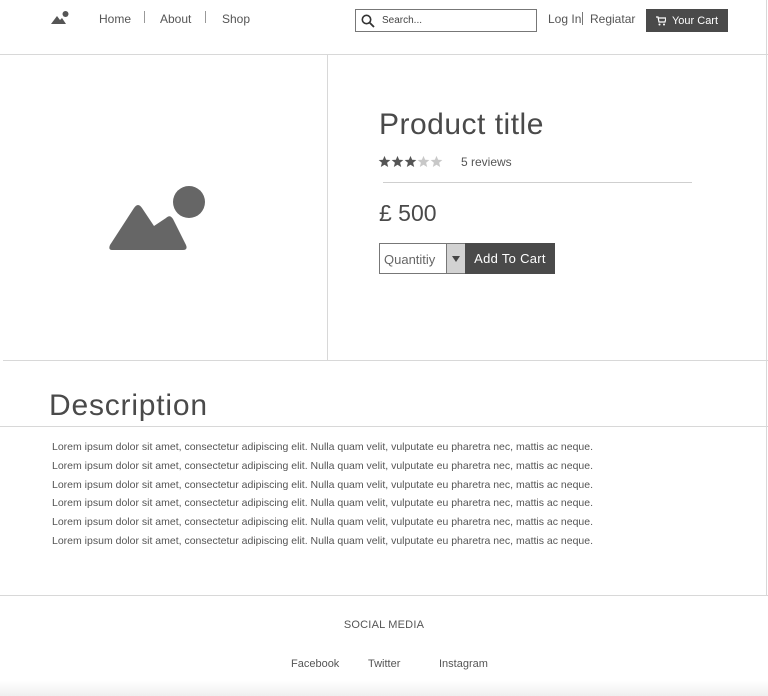  I want to click on product-section-divider, so click(385, 360).